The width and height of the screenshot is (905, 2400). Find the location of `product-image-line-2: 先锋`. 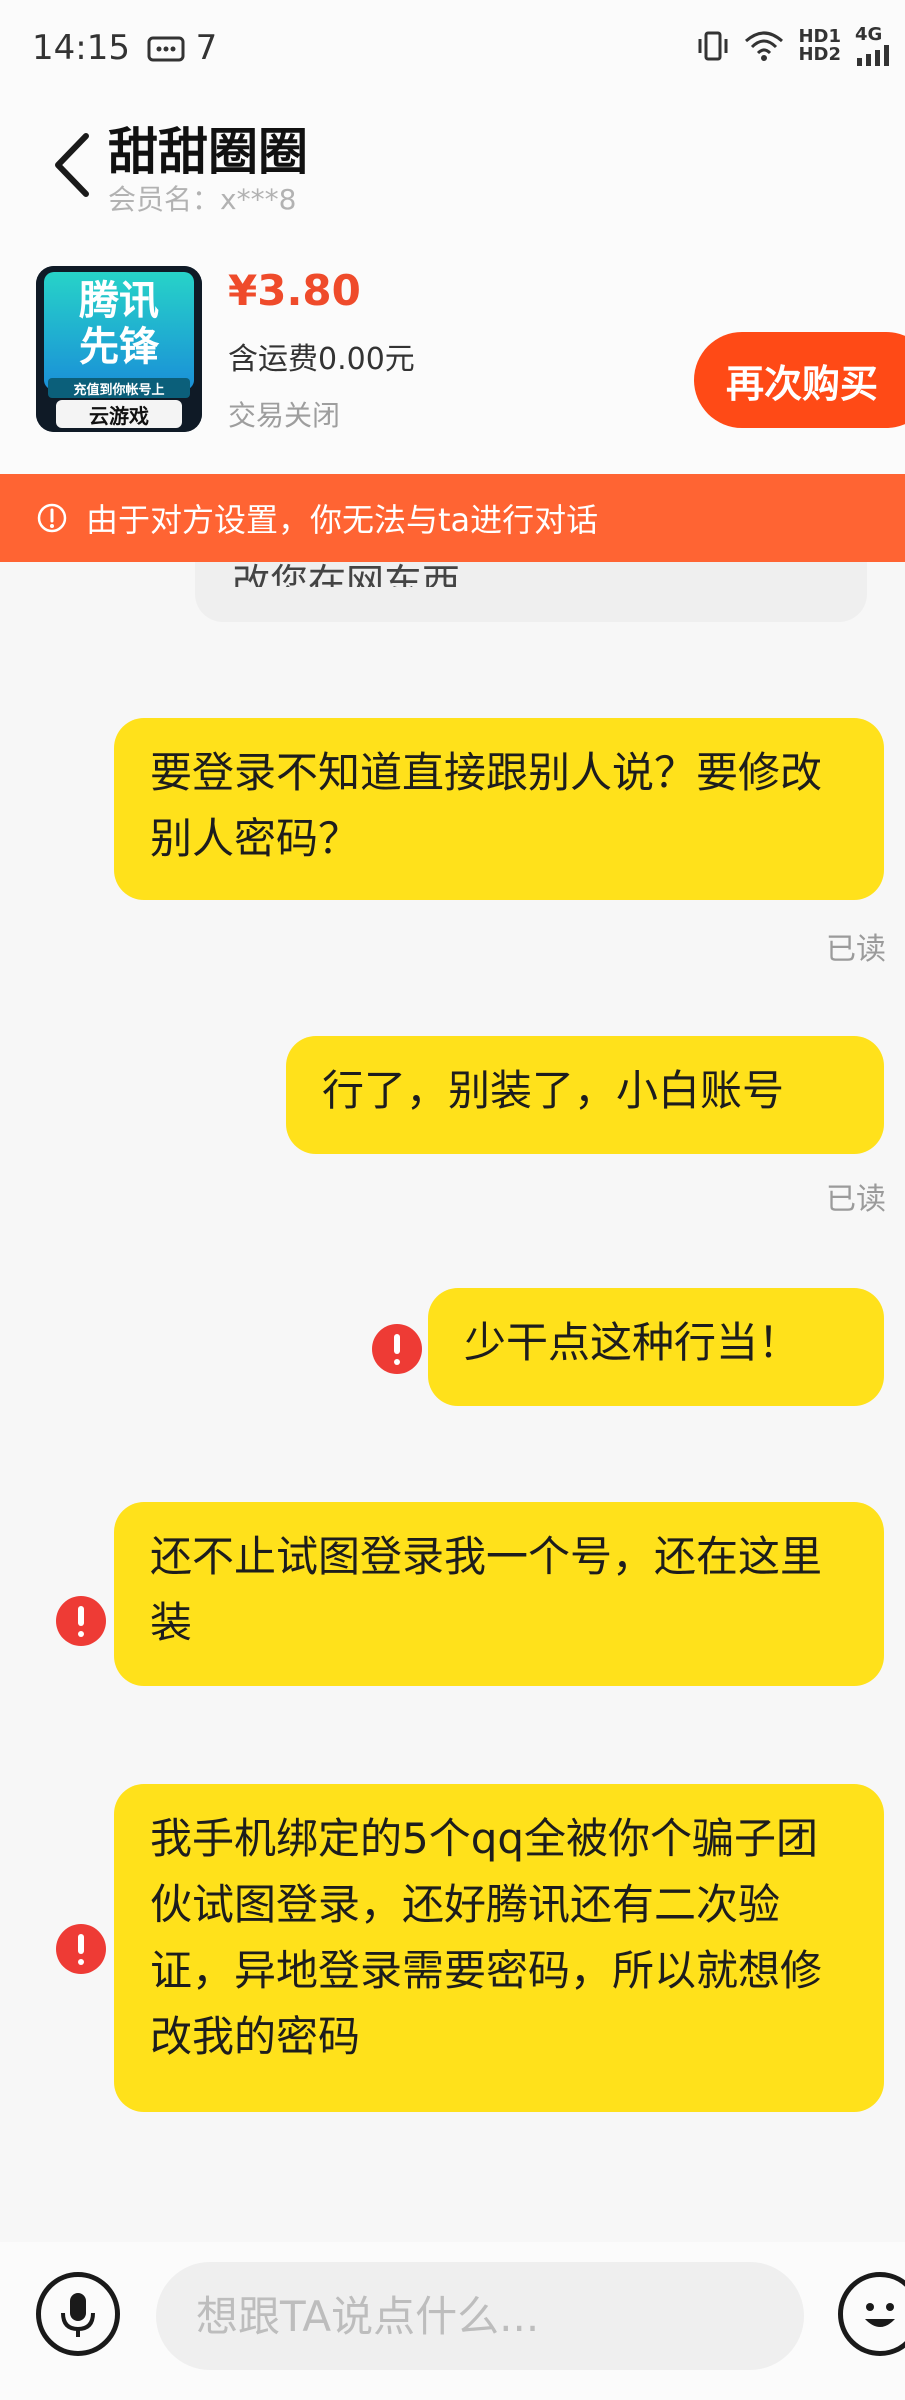

product-image-line-2: 先锋 is located at coordinates (119, 347).